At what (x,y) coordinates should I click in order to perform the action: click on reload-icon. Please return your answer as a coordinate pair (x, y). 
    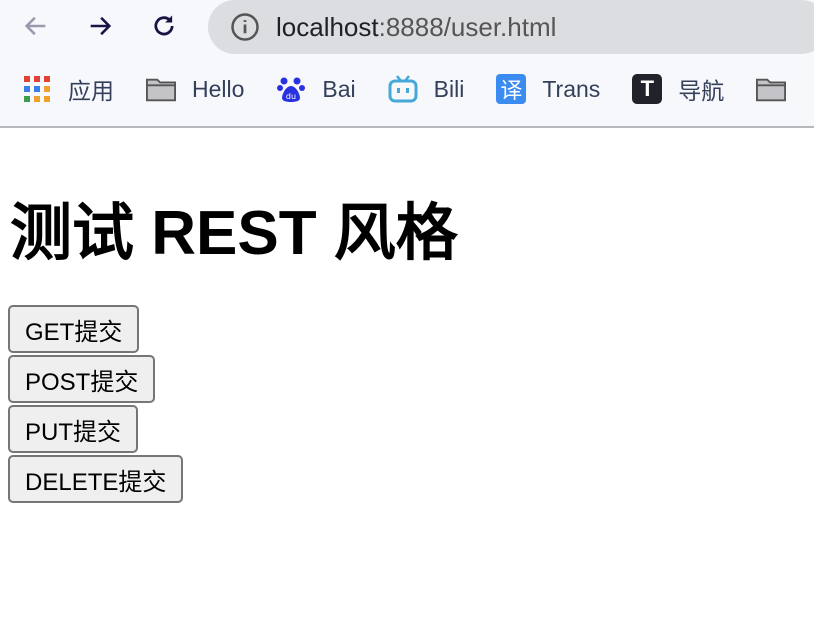
    Looking at the image, I should click on (164, 25).